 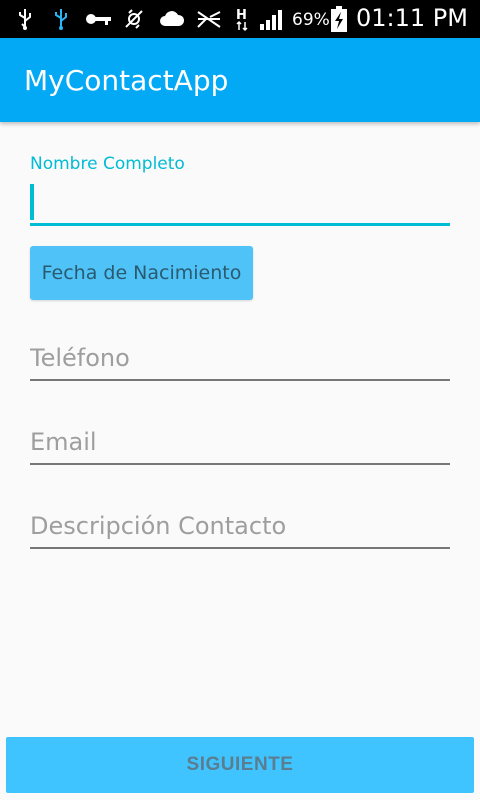 What do you see at coordinates (311, 20) in the screenshot?
I see `battery-percent: 69%` at bounding box center [311, 20].